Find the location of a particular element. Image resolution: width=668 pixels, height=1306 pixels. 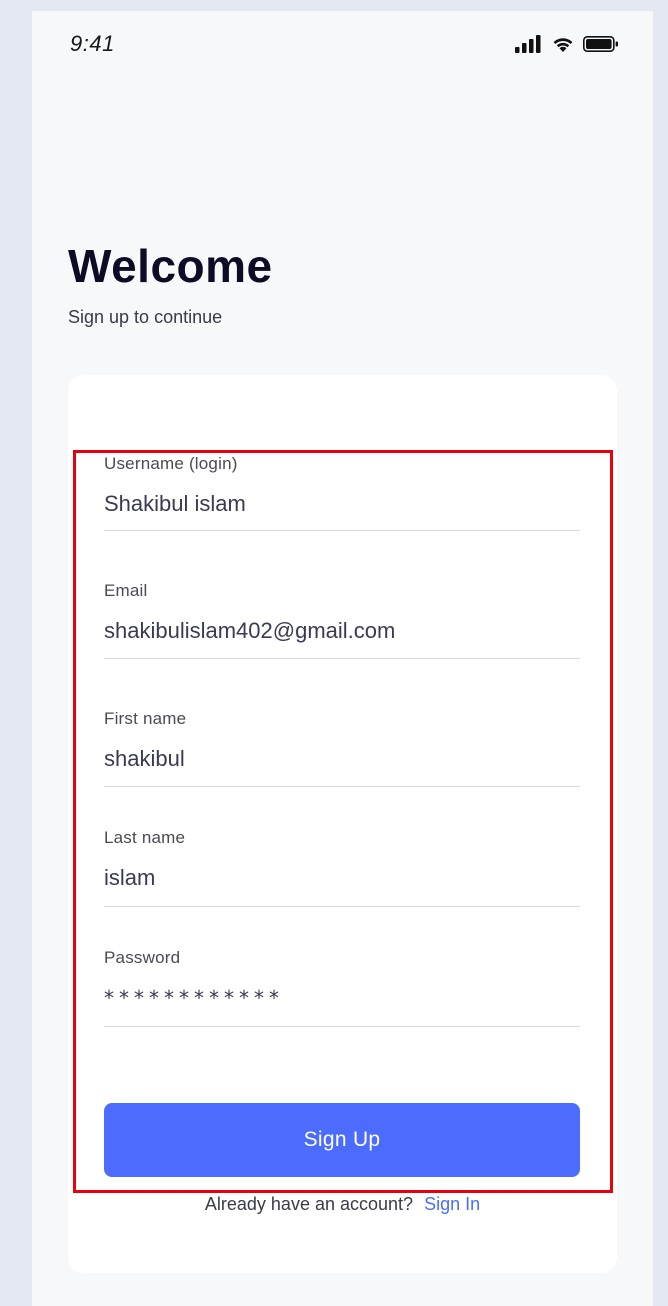

first-name-underline is located at coordinates (342, 786).